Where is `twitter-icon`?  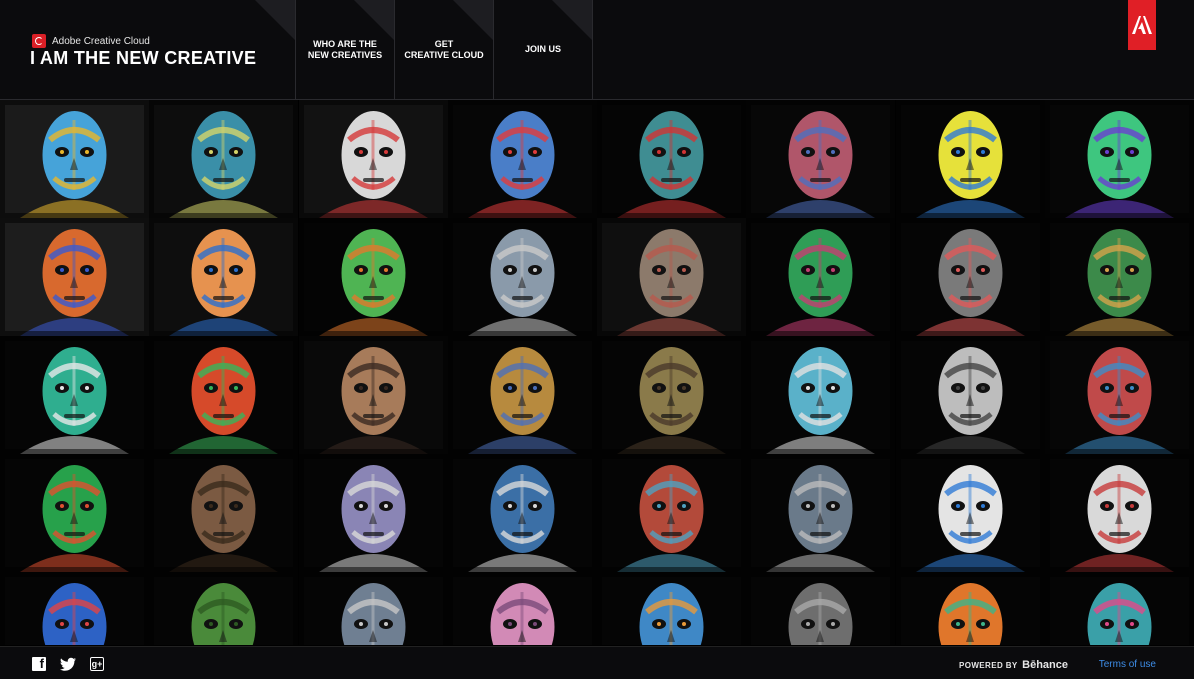 twitter-icon is located at coordinates (68, 664).